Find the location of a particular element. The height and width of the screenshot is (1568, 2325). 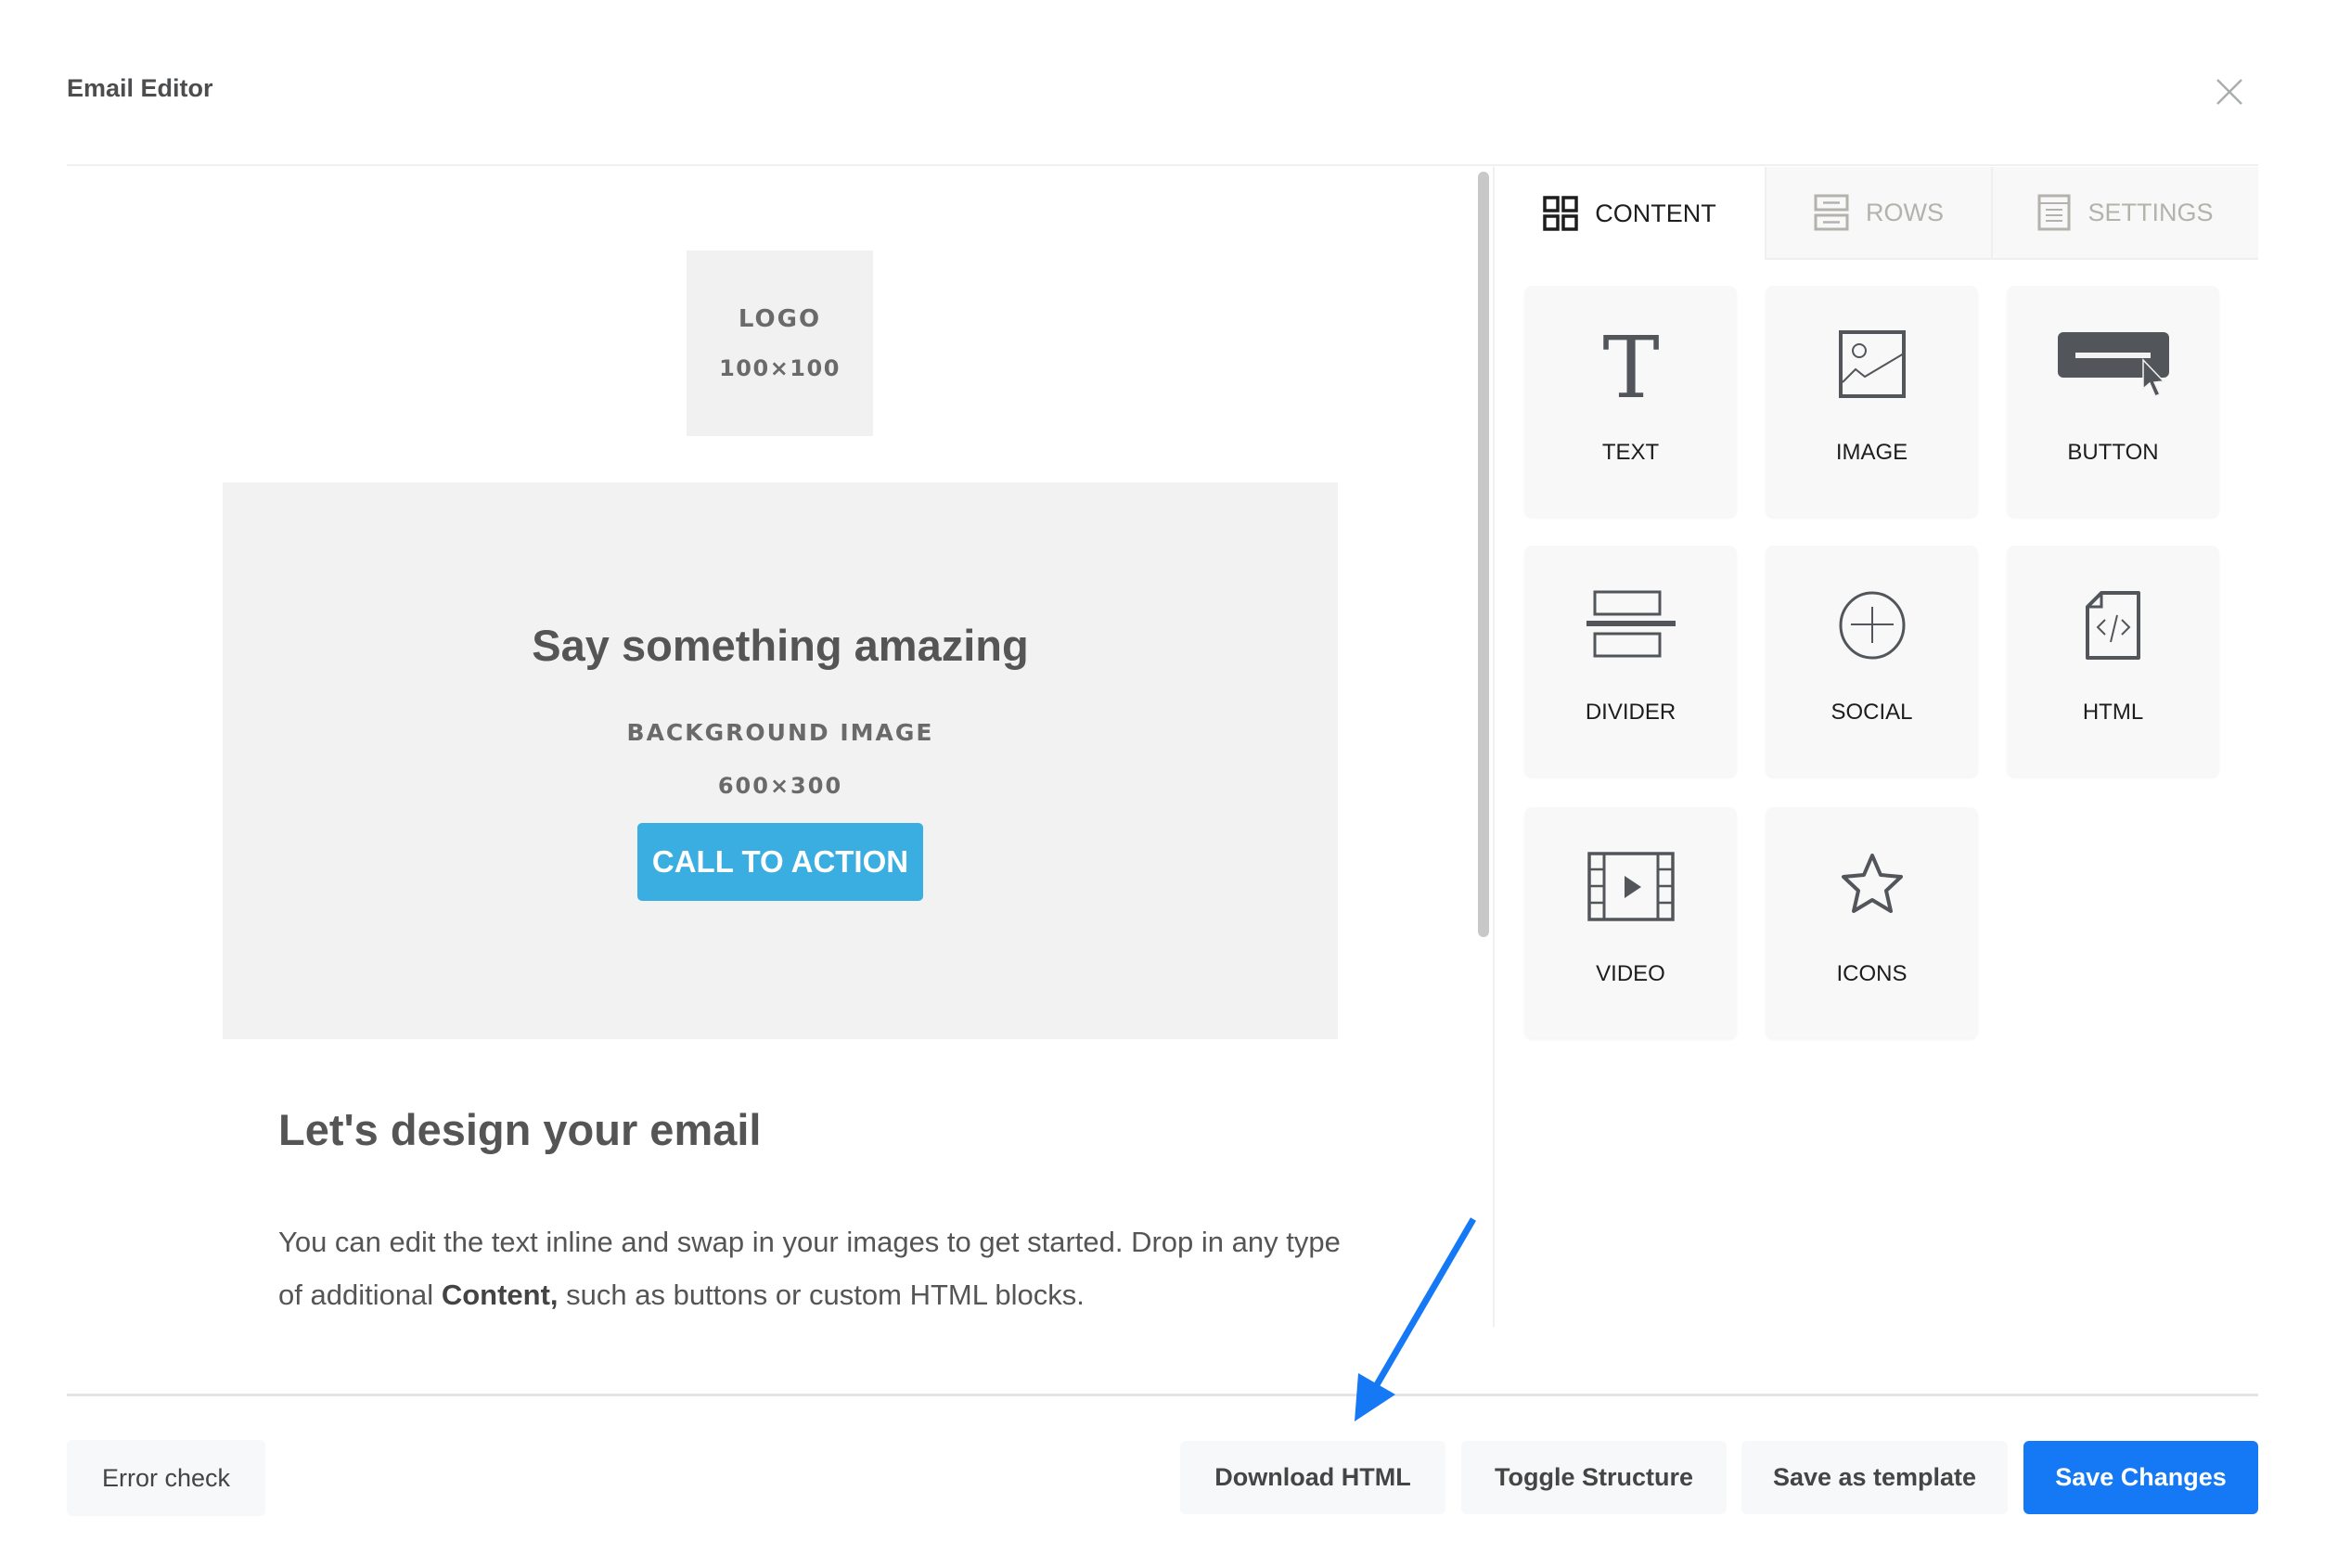

save-as-template-button: Save as template is located at coordinates (1874, 1478).